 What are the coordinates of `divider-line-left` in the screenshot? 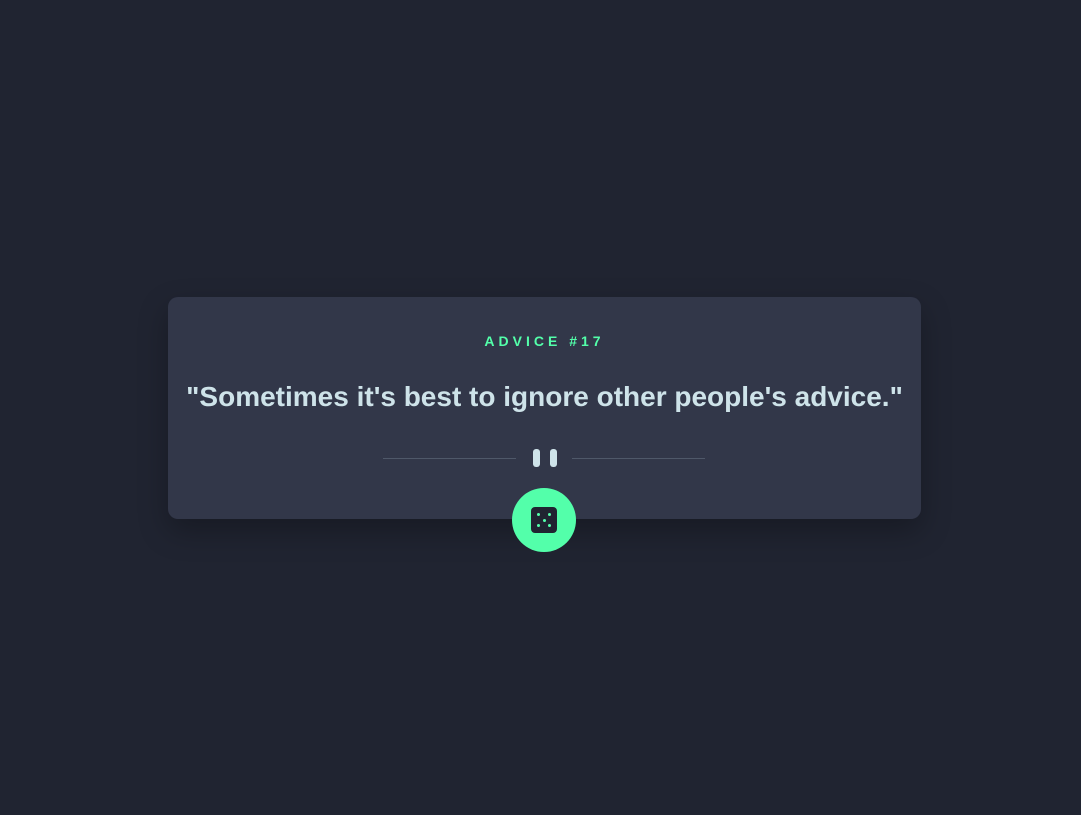 It's located at (449, 458).